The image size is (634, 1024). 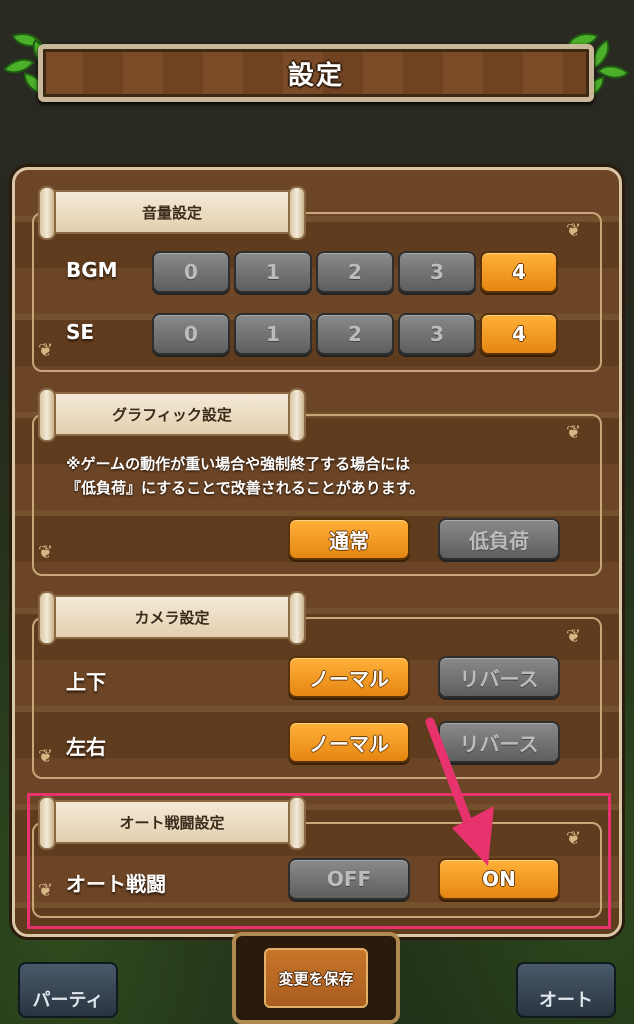 I want to click on pointer-arrow-icon, so click(x=459, y=791).